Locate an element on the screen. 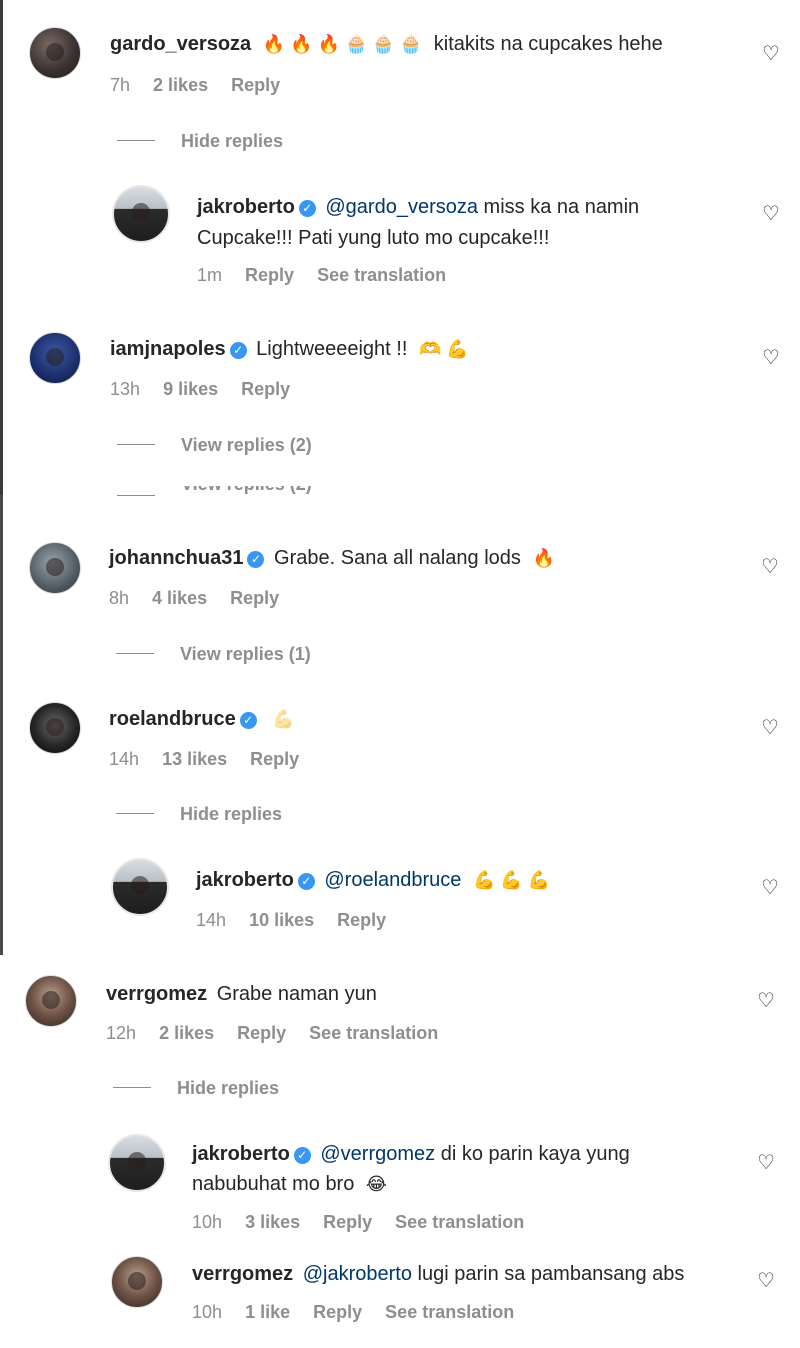 Image resolution: width=800 pixels, height=1348 pixels. comment-text: di ko parin kaya yung is located at coordinates (535, 1154).